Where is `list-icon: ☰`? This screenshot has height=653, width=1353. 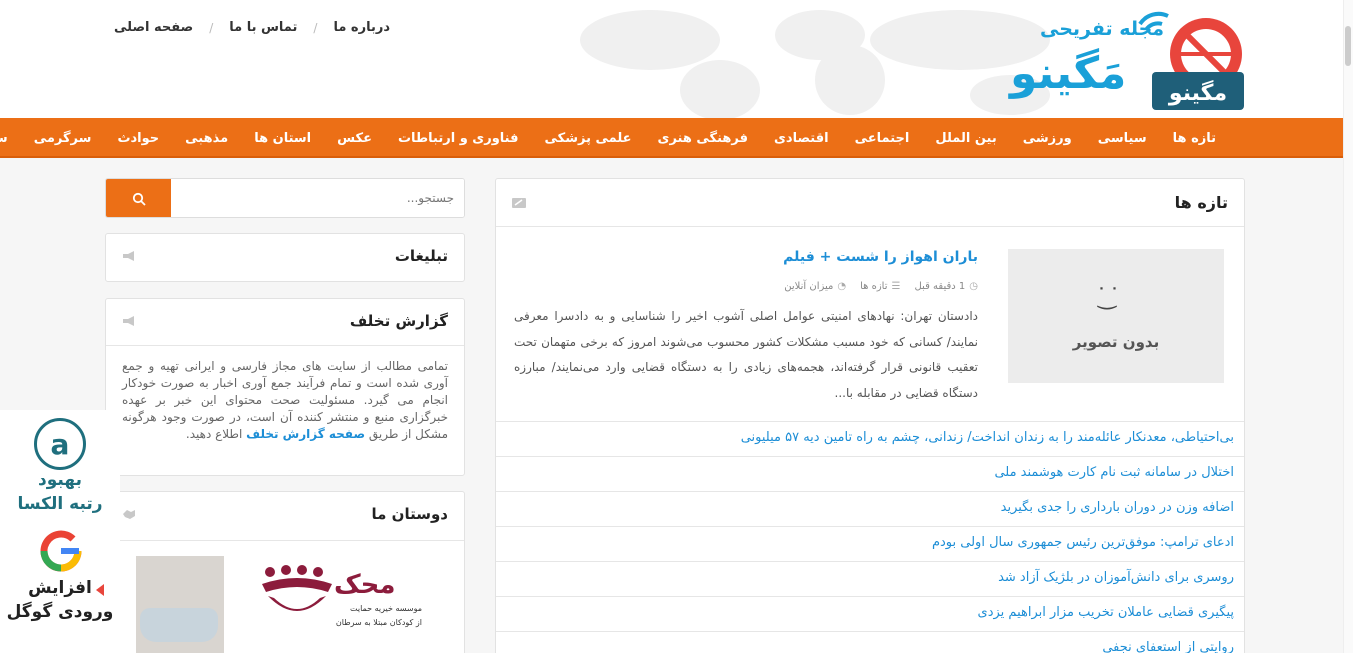
list-icon: ☰ is located at coordinates (896, 286).